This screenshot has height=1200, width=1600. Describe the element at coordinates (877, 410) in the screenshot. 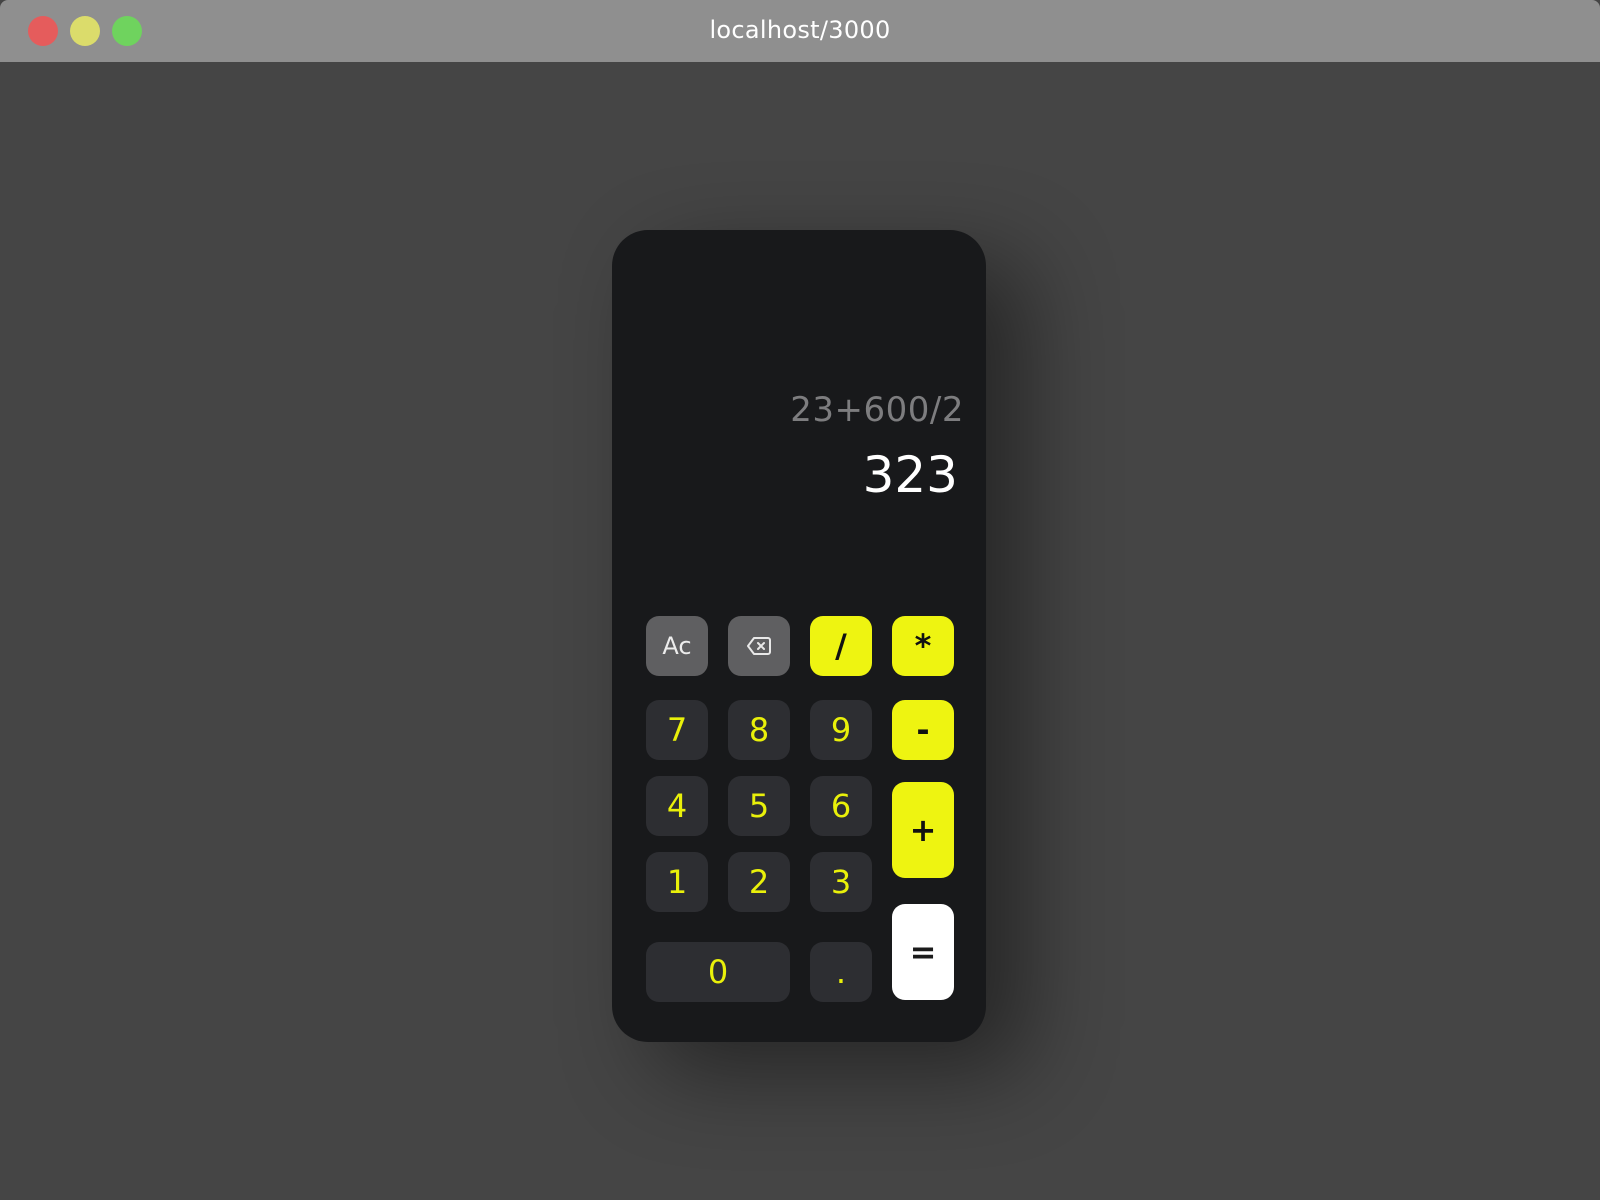

I see `expression-display: 23+600/2` at that location.